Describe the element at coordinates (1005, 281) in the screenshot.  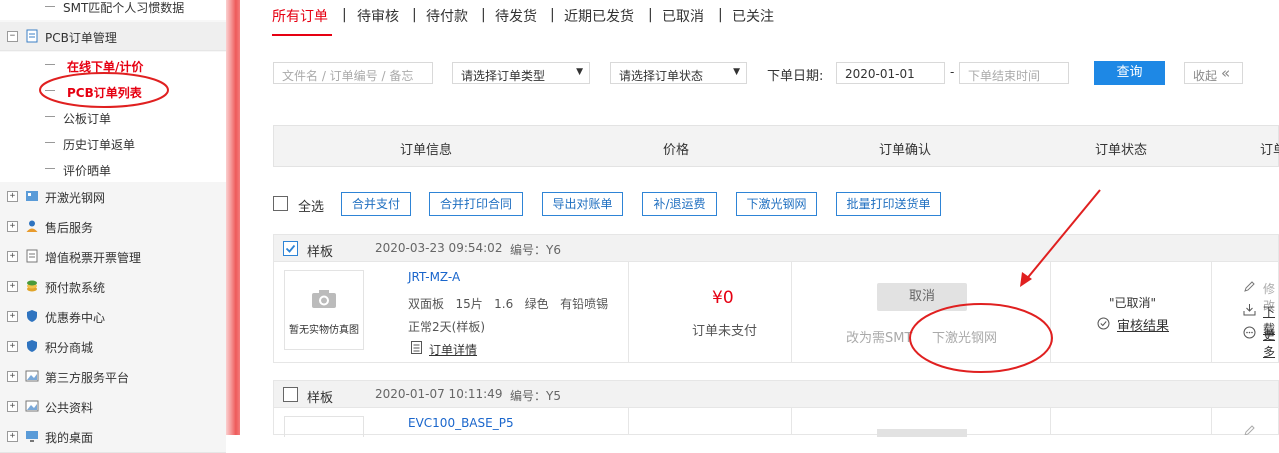
I see `annotation-overlay` at that location.